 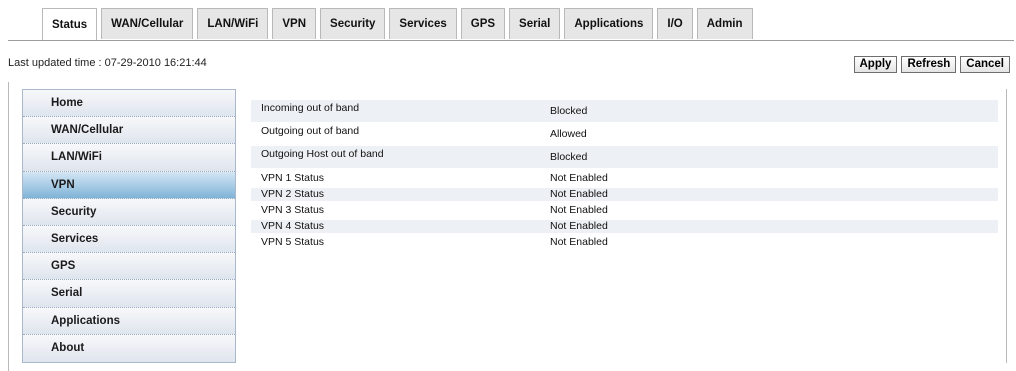 What do you see at coordinates (129, 104) in the screenshot?
I see `sidebar-item-home: Home` at bounding box center [129, 104].